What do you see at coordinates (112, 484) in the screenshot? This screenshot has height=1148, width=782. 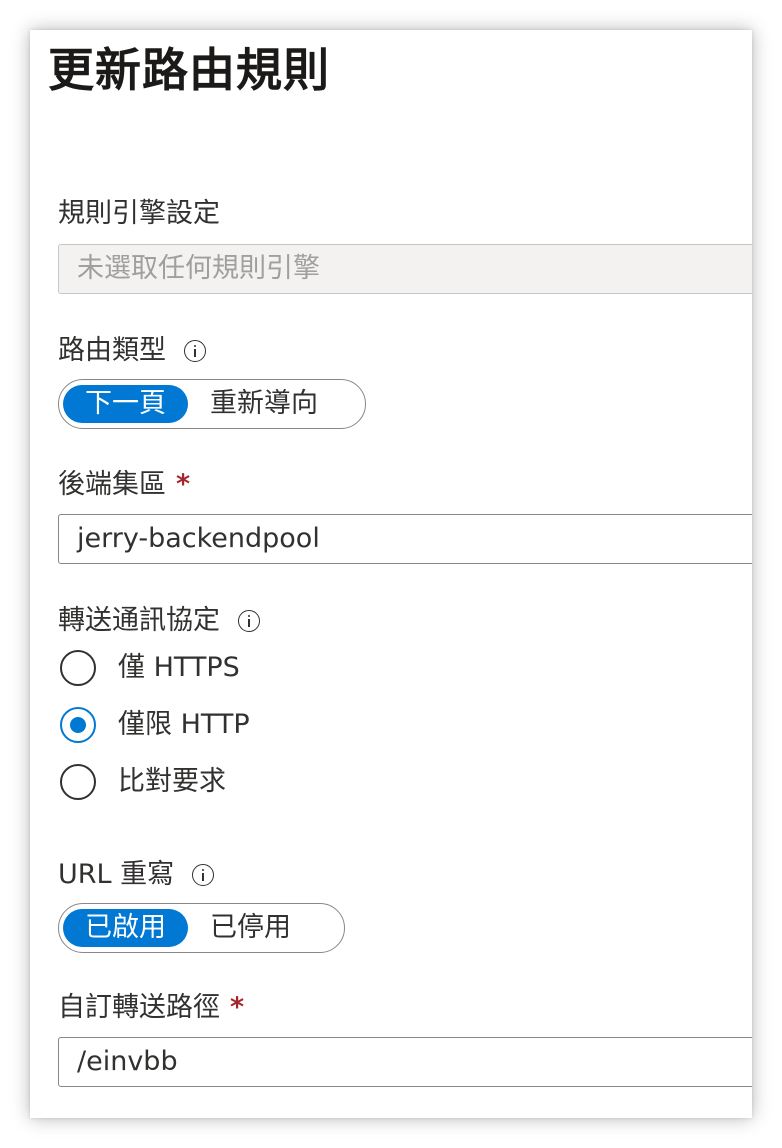 I see `backend-pool-label-text: 後端集區` at bounding box center [112, 484].